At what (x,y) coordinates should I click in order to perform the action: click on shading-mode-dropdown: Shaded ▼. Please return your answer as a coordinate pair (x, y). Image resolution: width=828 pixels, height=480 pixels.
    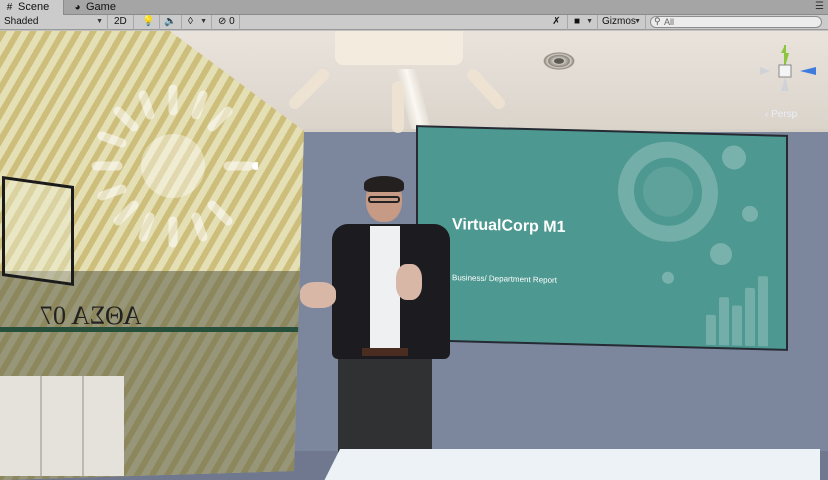
    Looking at the image, I should click on (54, 22).